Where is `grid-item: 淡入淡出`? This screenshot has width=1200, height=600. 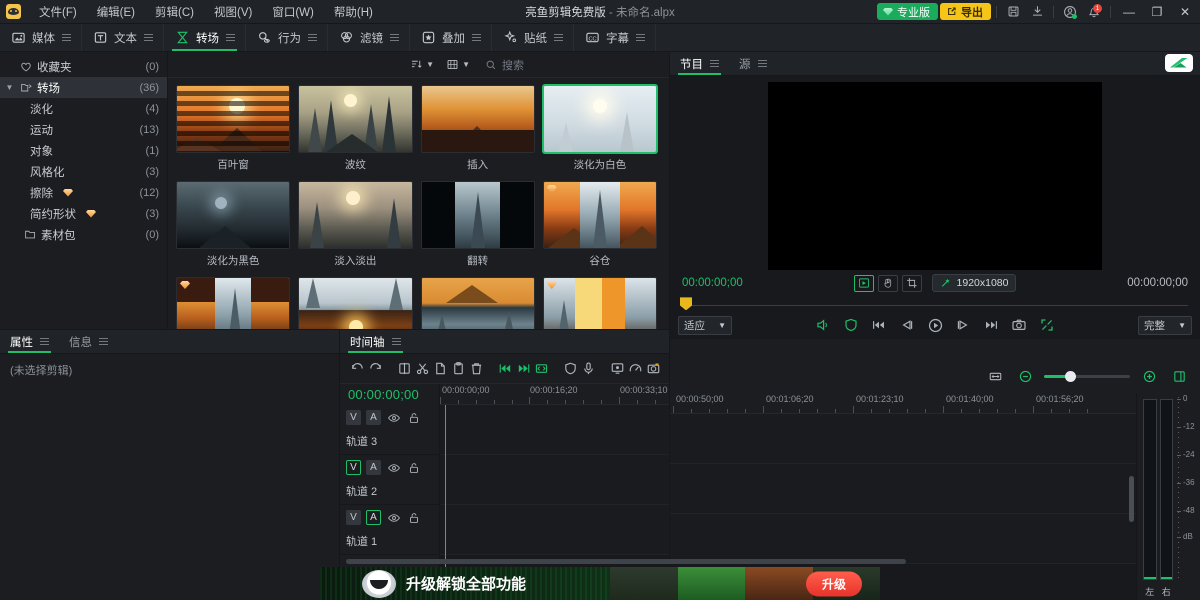 grid-item: 淡入淡出 is located at coordinates (355, 226).